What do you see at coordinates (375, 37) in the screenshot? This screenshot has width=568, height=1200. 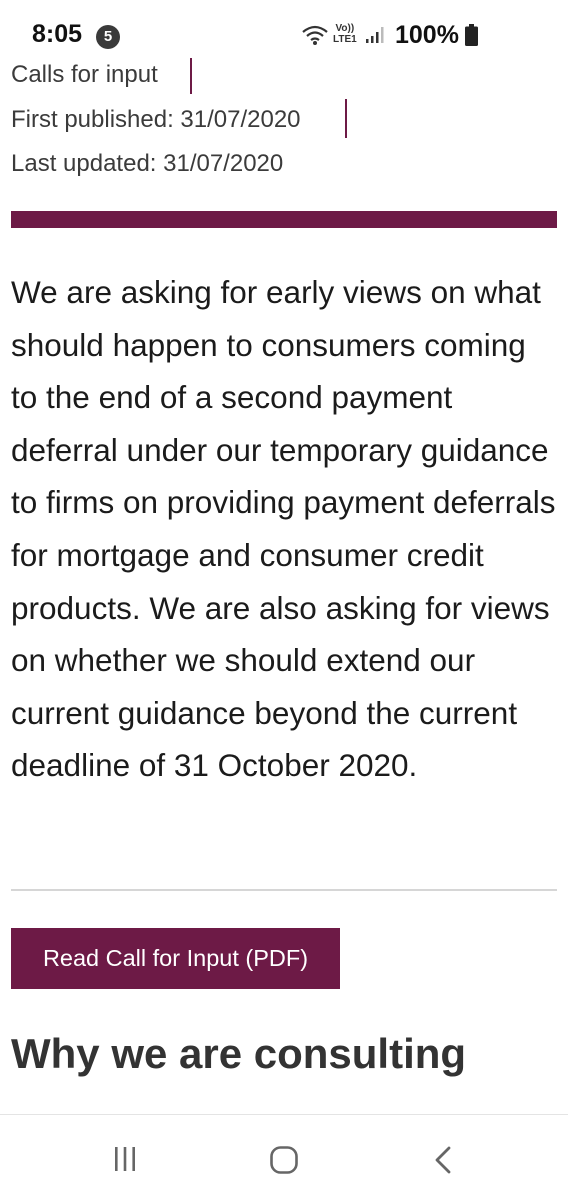 I see `signal-icon` at bounding box center [375, 37].